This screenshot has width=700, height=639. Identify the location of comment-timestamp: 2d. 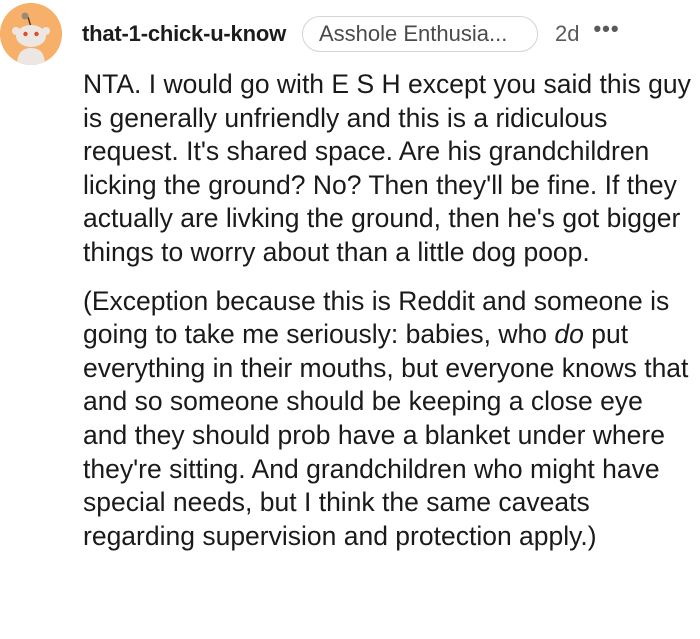
(567, 33).